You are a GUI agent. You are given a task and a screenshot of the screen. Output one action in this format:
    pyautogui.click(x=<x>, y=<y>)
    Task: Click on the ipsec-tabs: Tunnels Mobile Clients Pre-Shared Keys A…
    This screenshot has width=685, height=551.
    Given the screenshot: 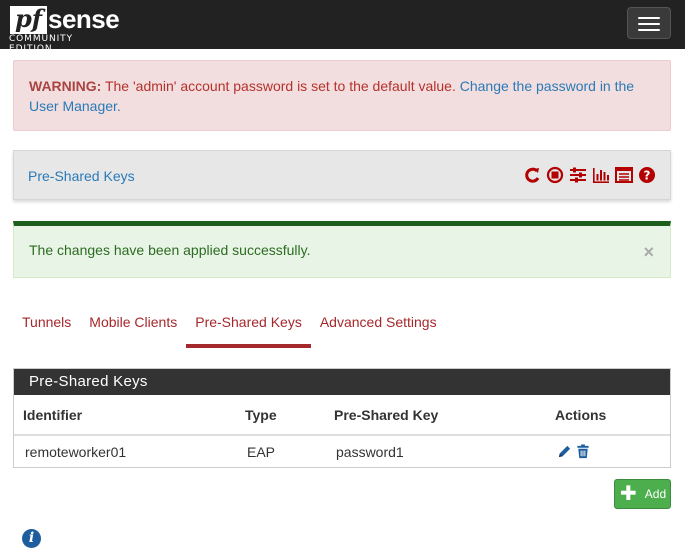 What is the action you would take?
    pyautogui.click(x=229, y=324)
    